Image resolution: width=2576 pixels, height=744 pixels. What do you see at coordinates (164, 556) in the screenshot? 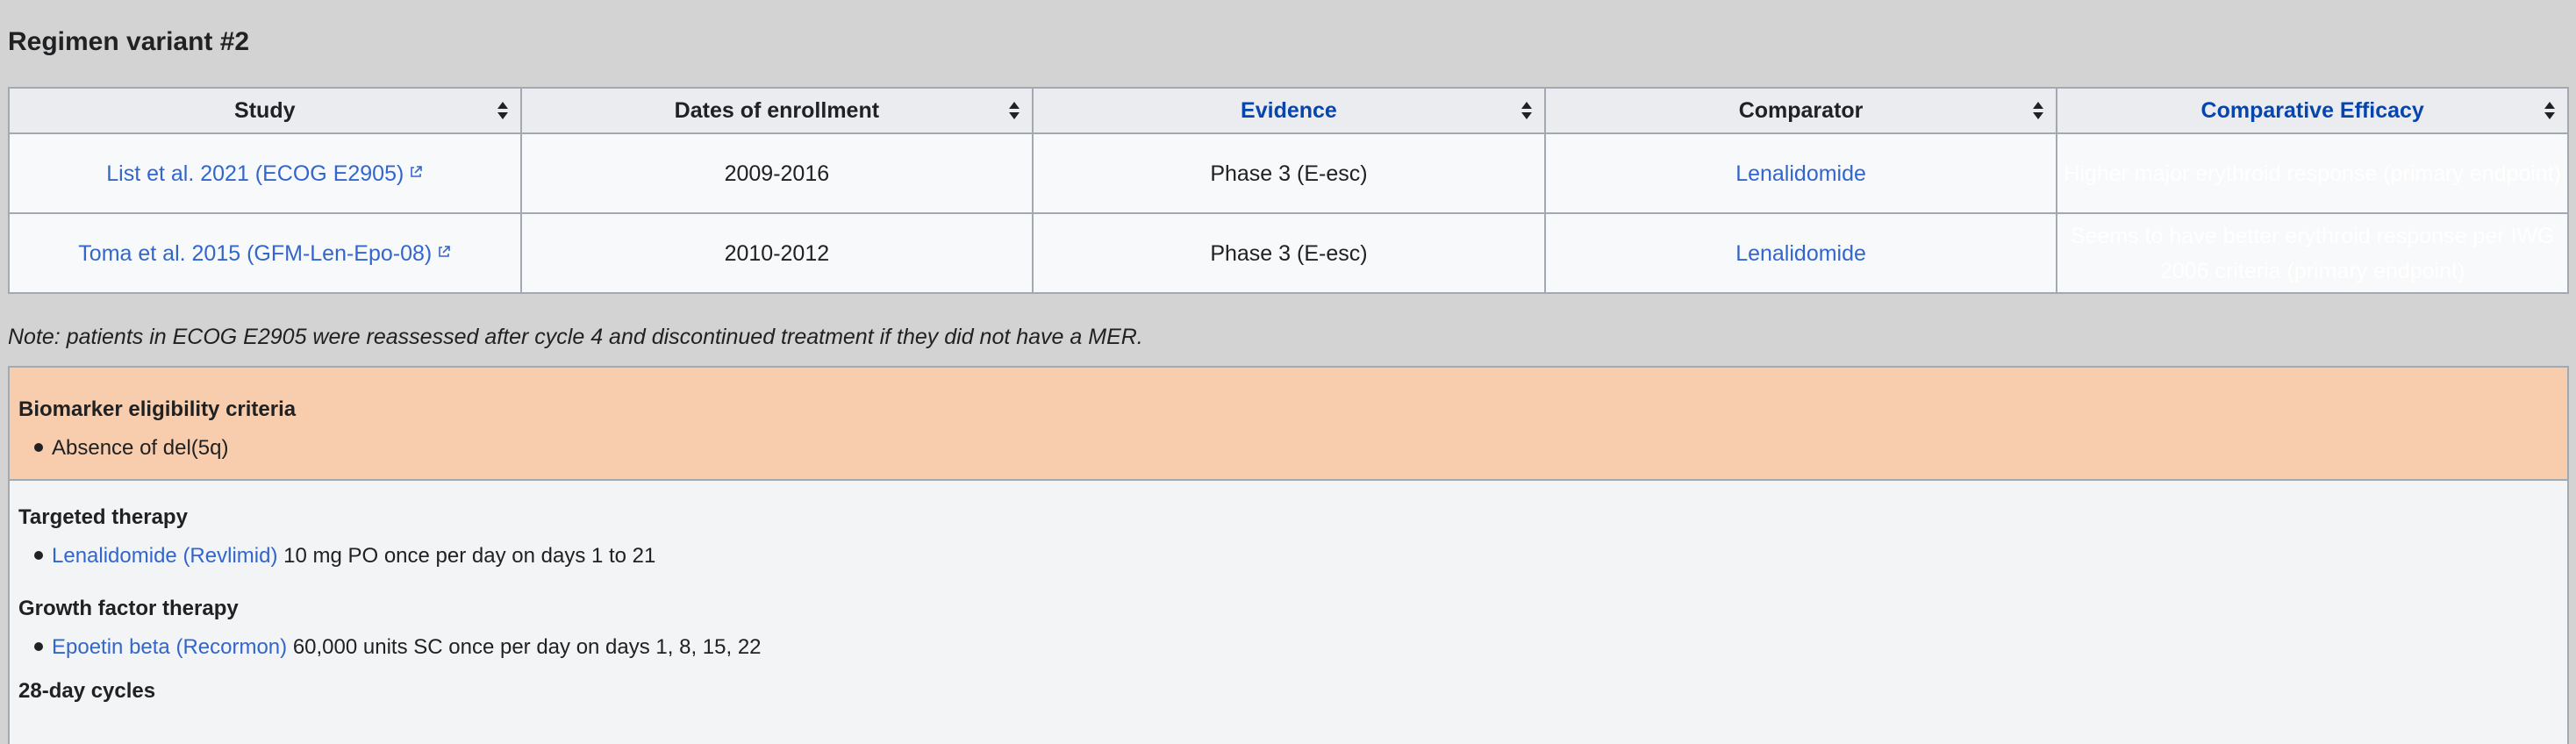
I see `lenalidomide-link: Lenalidomide (Revlimid)` at bounding box center [164, 556].